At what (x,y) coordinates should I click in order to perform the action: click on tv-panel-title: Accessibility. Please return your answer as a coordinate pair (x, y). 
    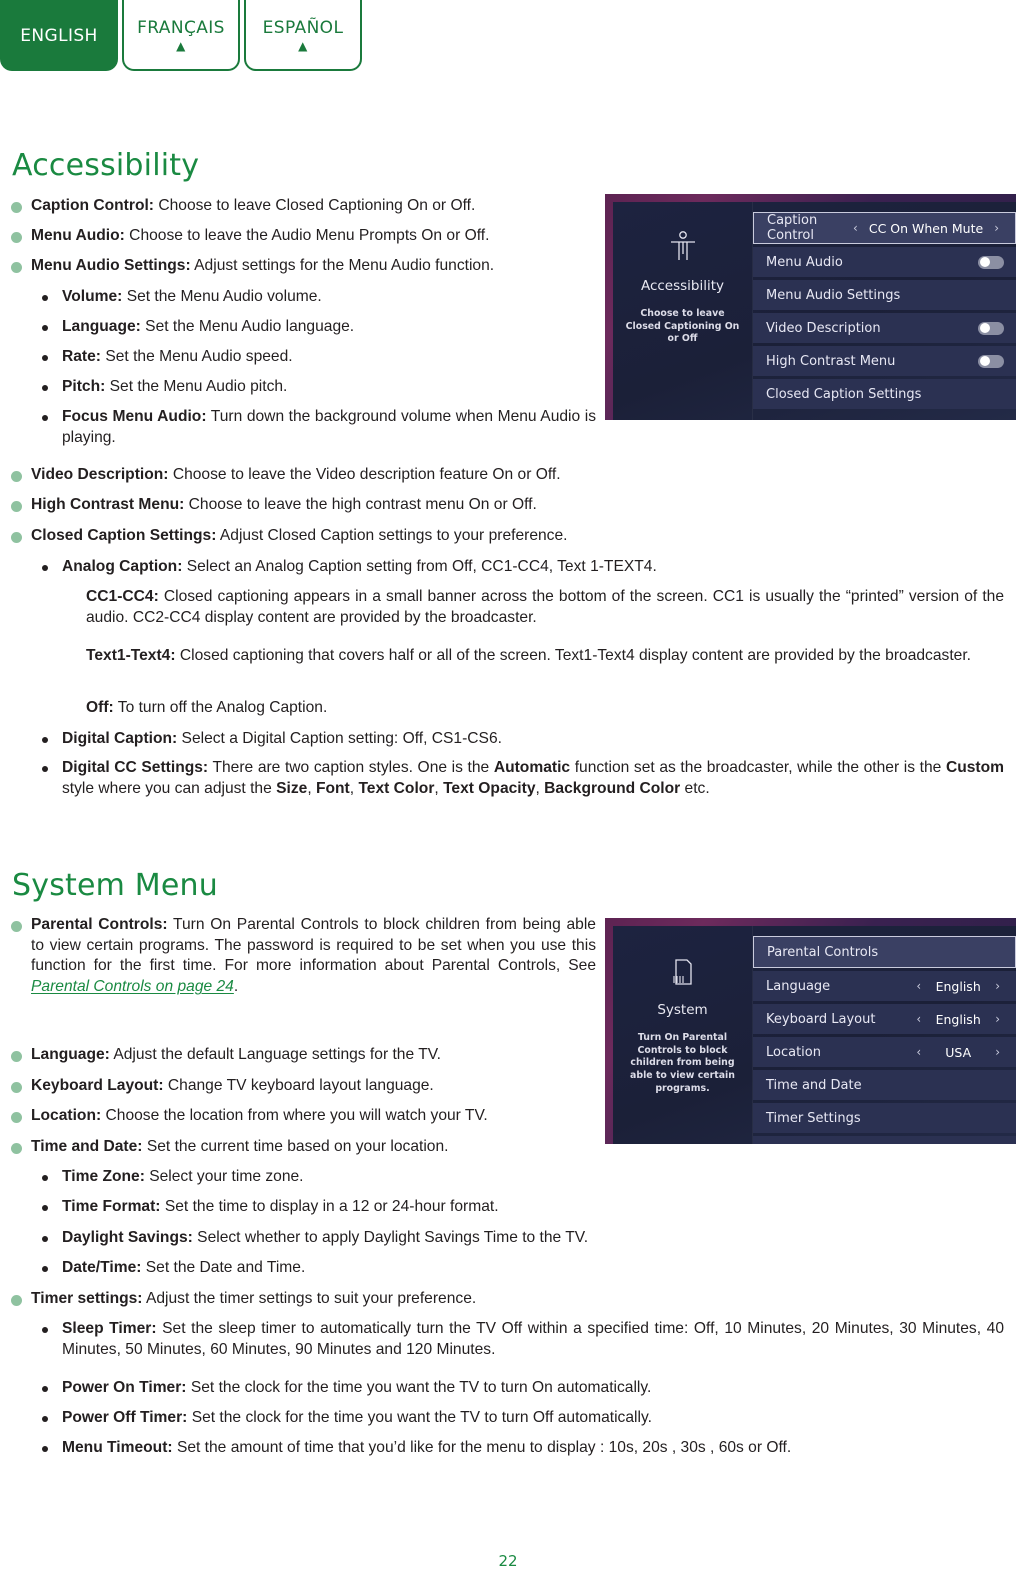
    Looking at the image, I should click on (682, 286).